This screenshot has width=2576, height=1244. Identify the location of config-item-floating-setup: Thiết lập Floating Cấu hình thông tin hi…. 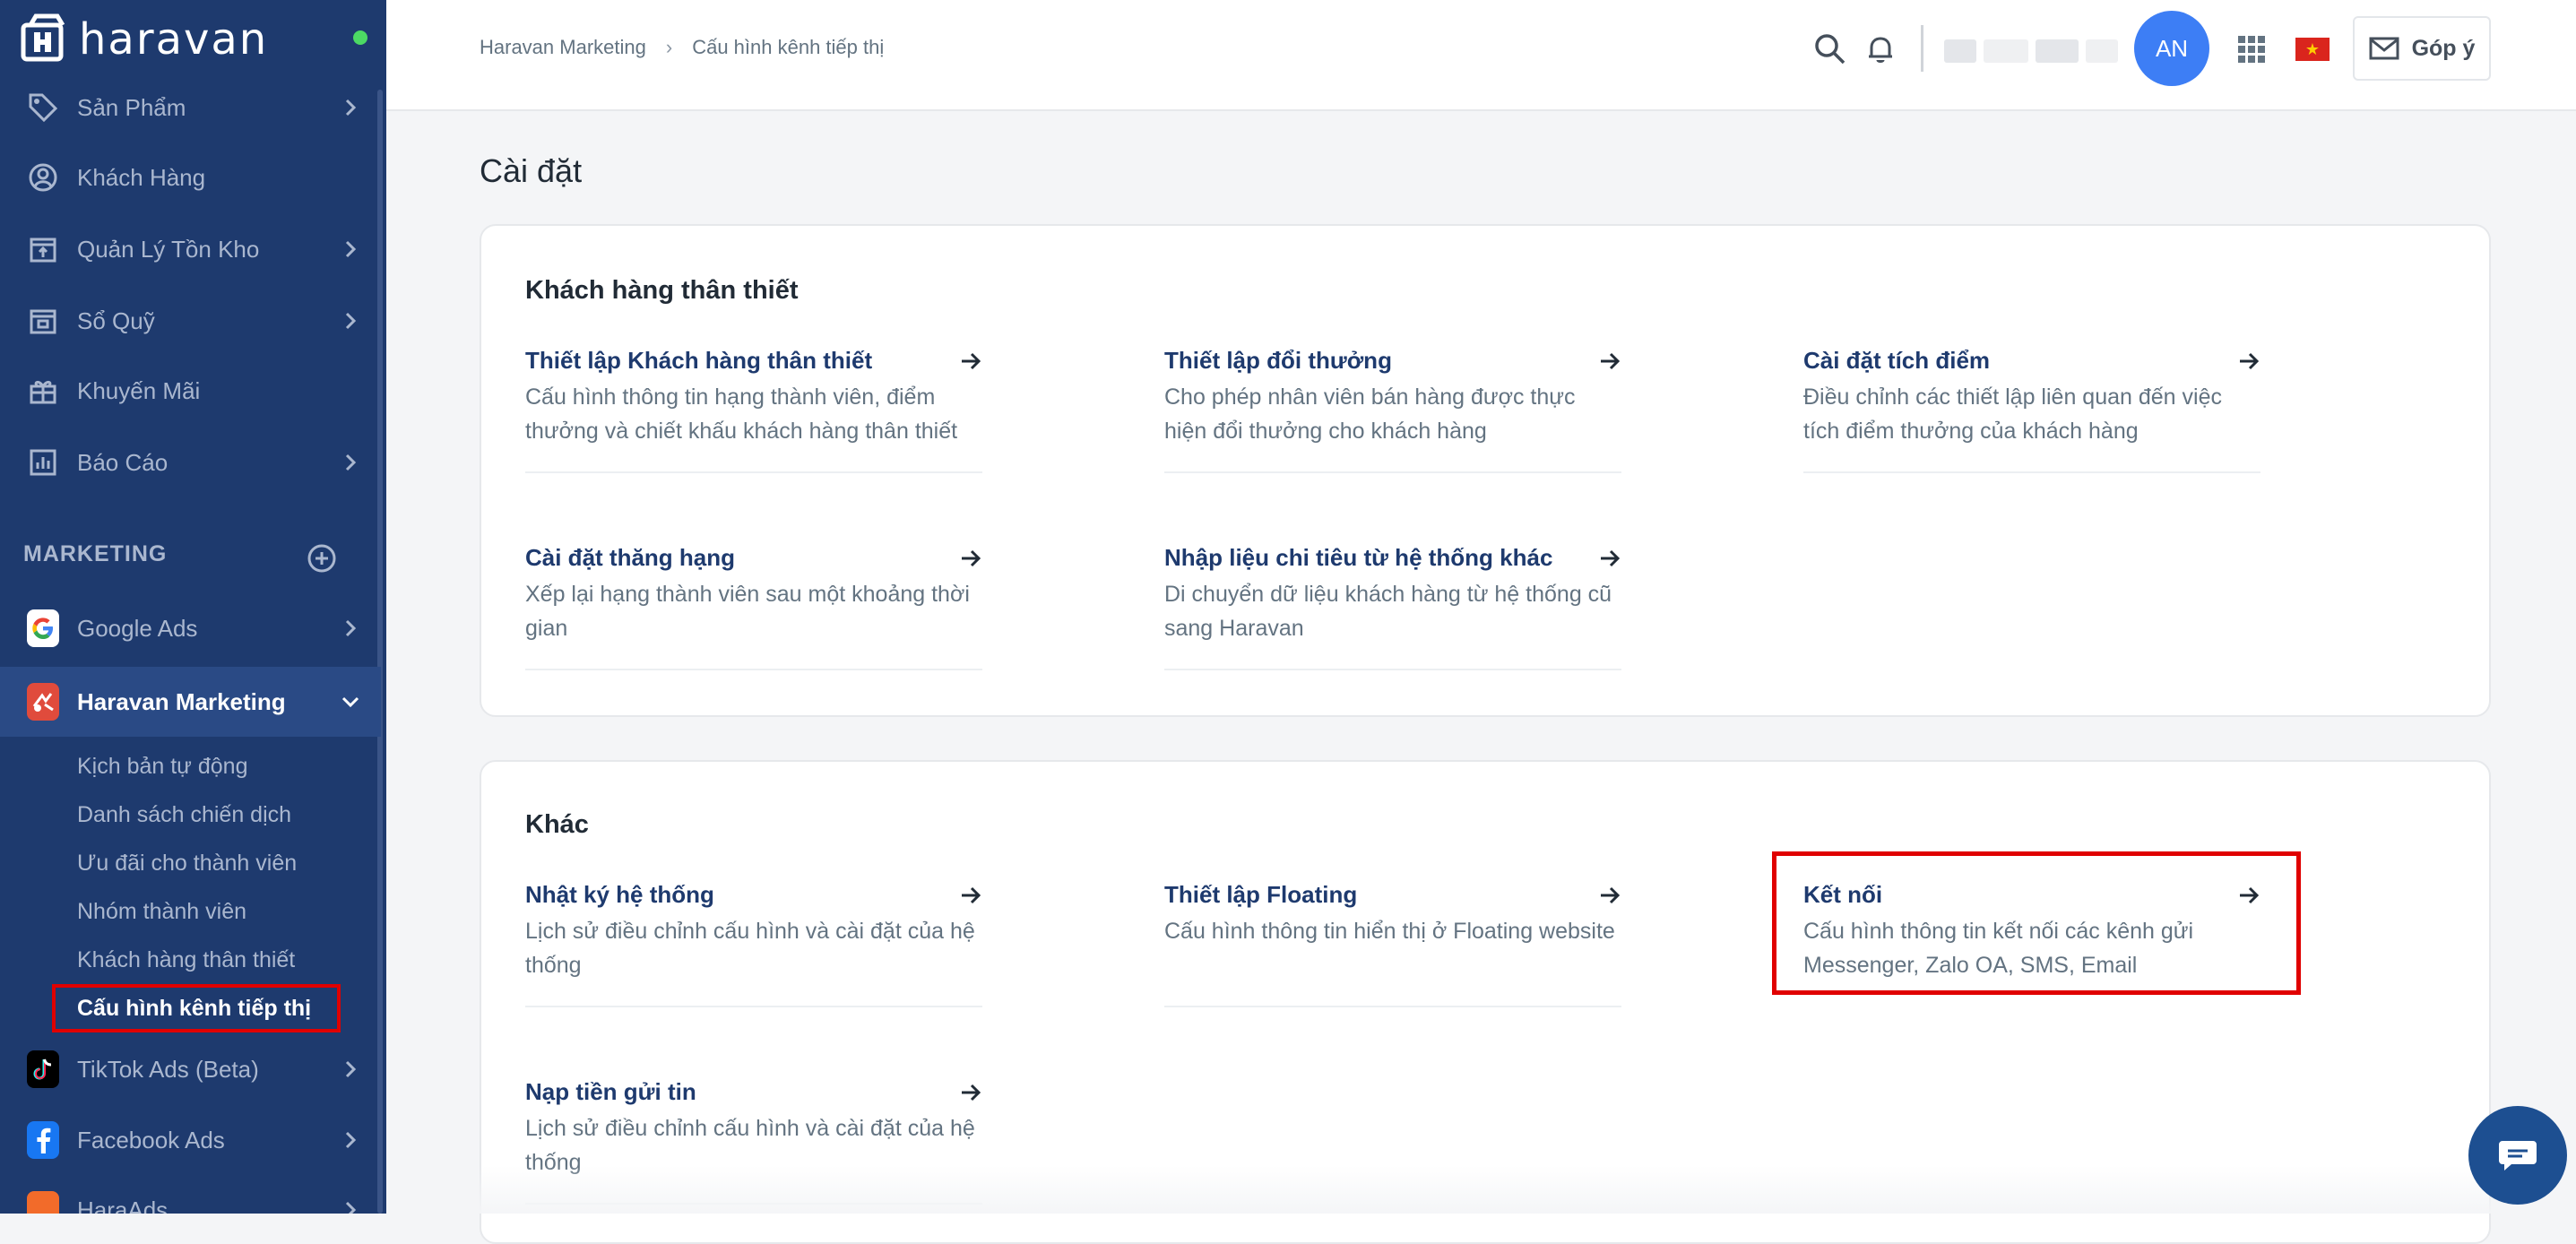
(1392, 942).